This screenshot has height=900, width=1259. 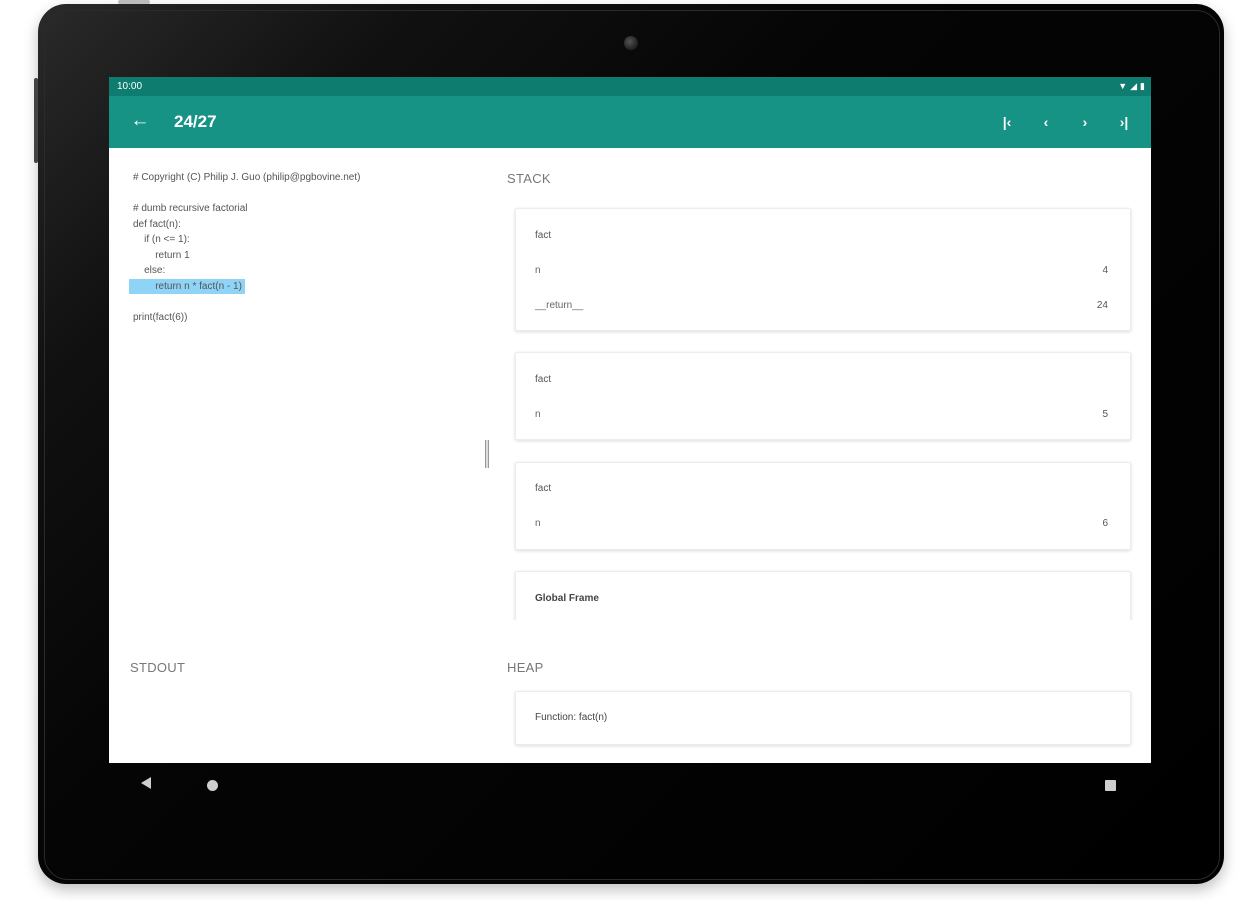 I want to click on code-line-text: if (n <= 1):, so click(x=161, y=239).